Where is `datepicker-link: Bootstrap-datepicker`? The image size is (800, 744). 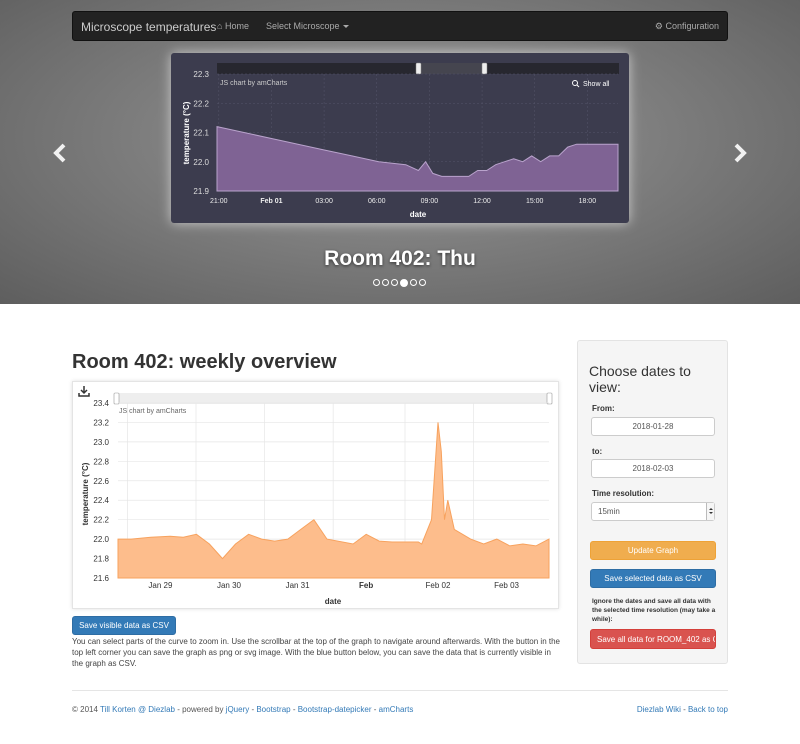 datepicker-link: Bootstrap-datepicker is located at coordinates (335, 709).